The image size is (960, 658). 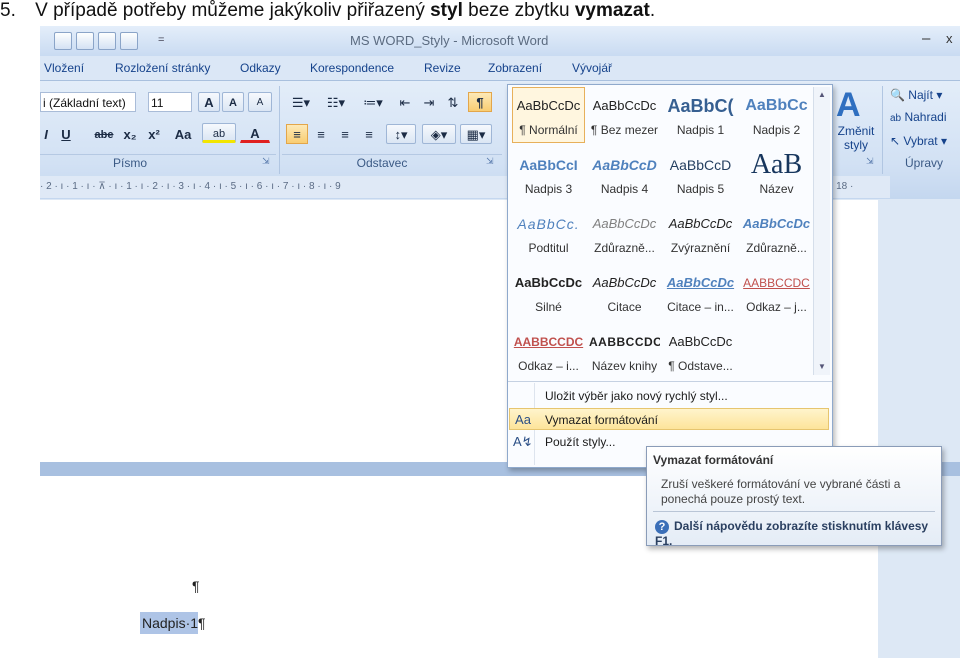 I want to click on find-button: 🔍 Najít ▾, so click(x=916, y=95).